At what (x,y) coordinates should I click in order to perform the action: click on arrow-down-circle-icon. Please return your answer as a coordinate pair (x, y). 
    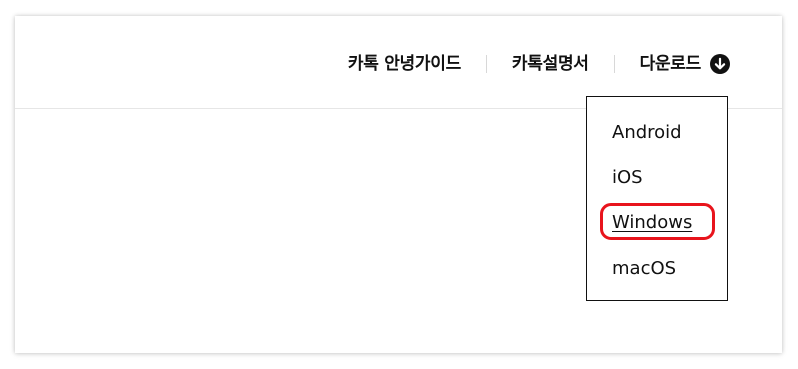
    Looking at the image, I should click on (720, 64).